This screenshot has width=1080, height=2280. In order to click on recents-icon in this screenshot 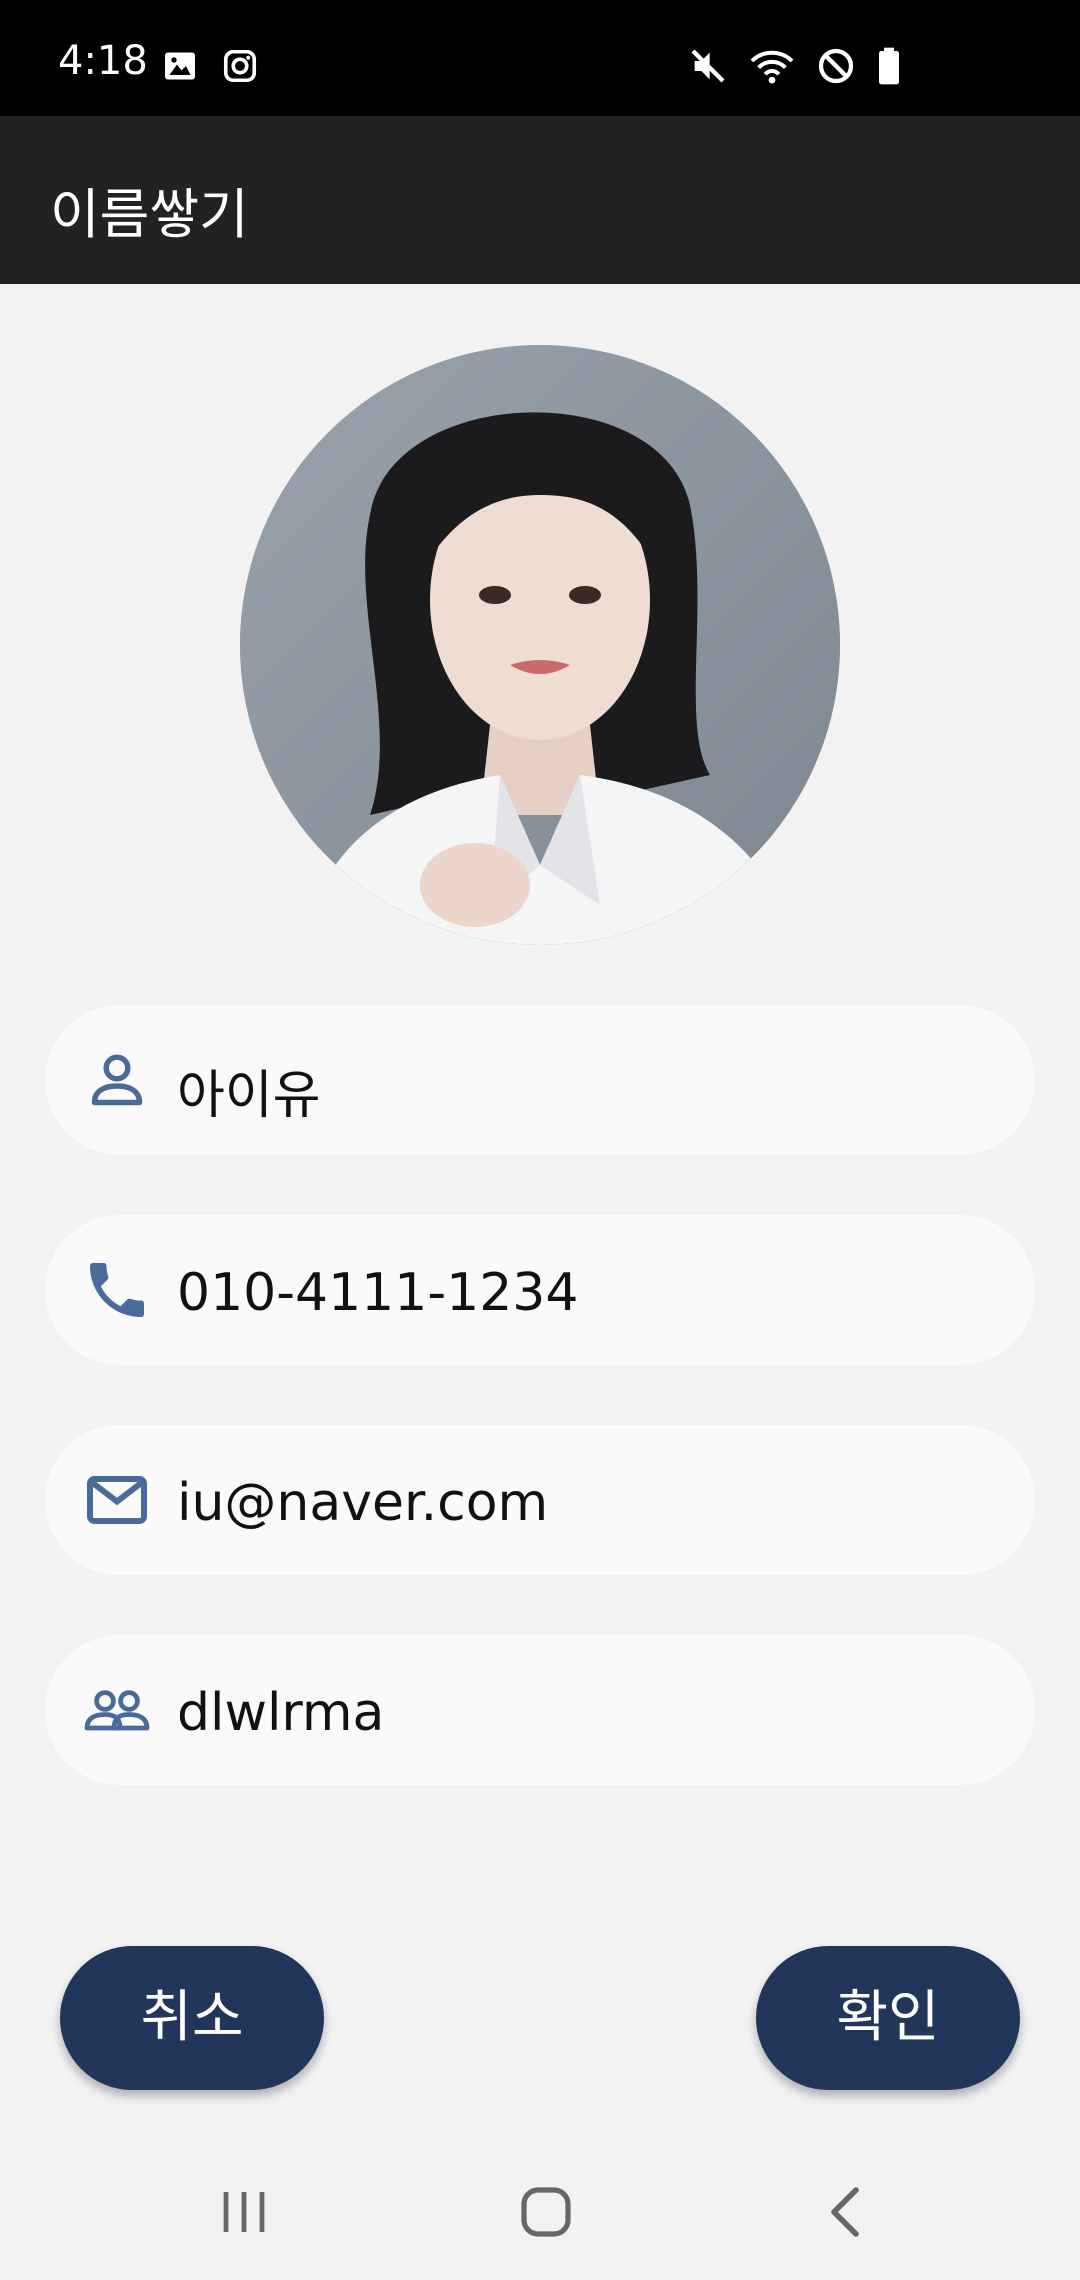, I will do `click(244, 2212)`.